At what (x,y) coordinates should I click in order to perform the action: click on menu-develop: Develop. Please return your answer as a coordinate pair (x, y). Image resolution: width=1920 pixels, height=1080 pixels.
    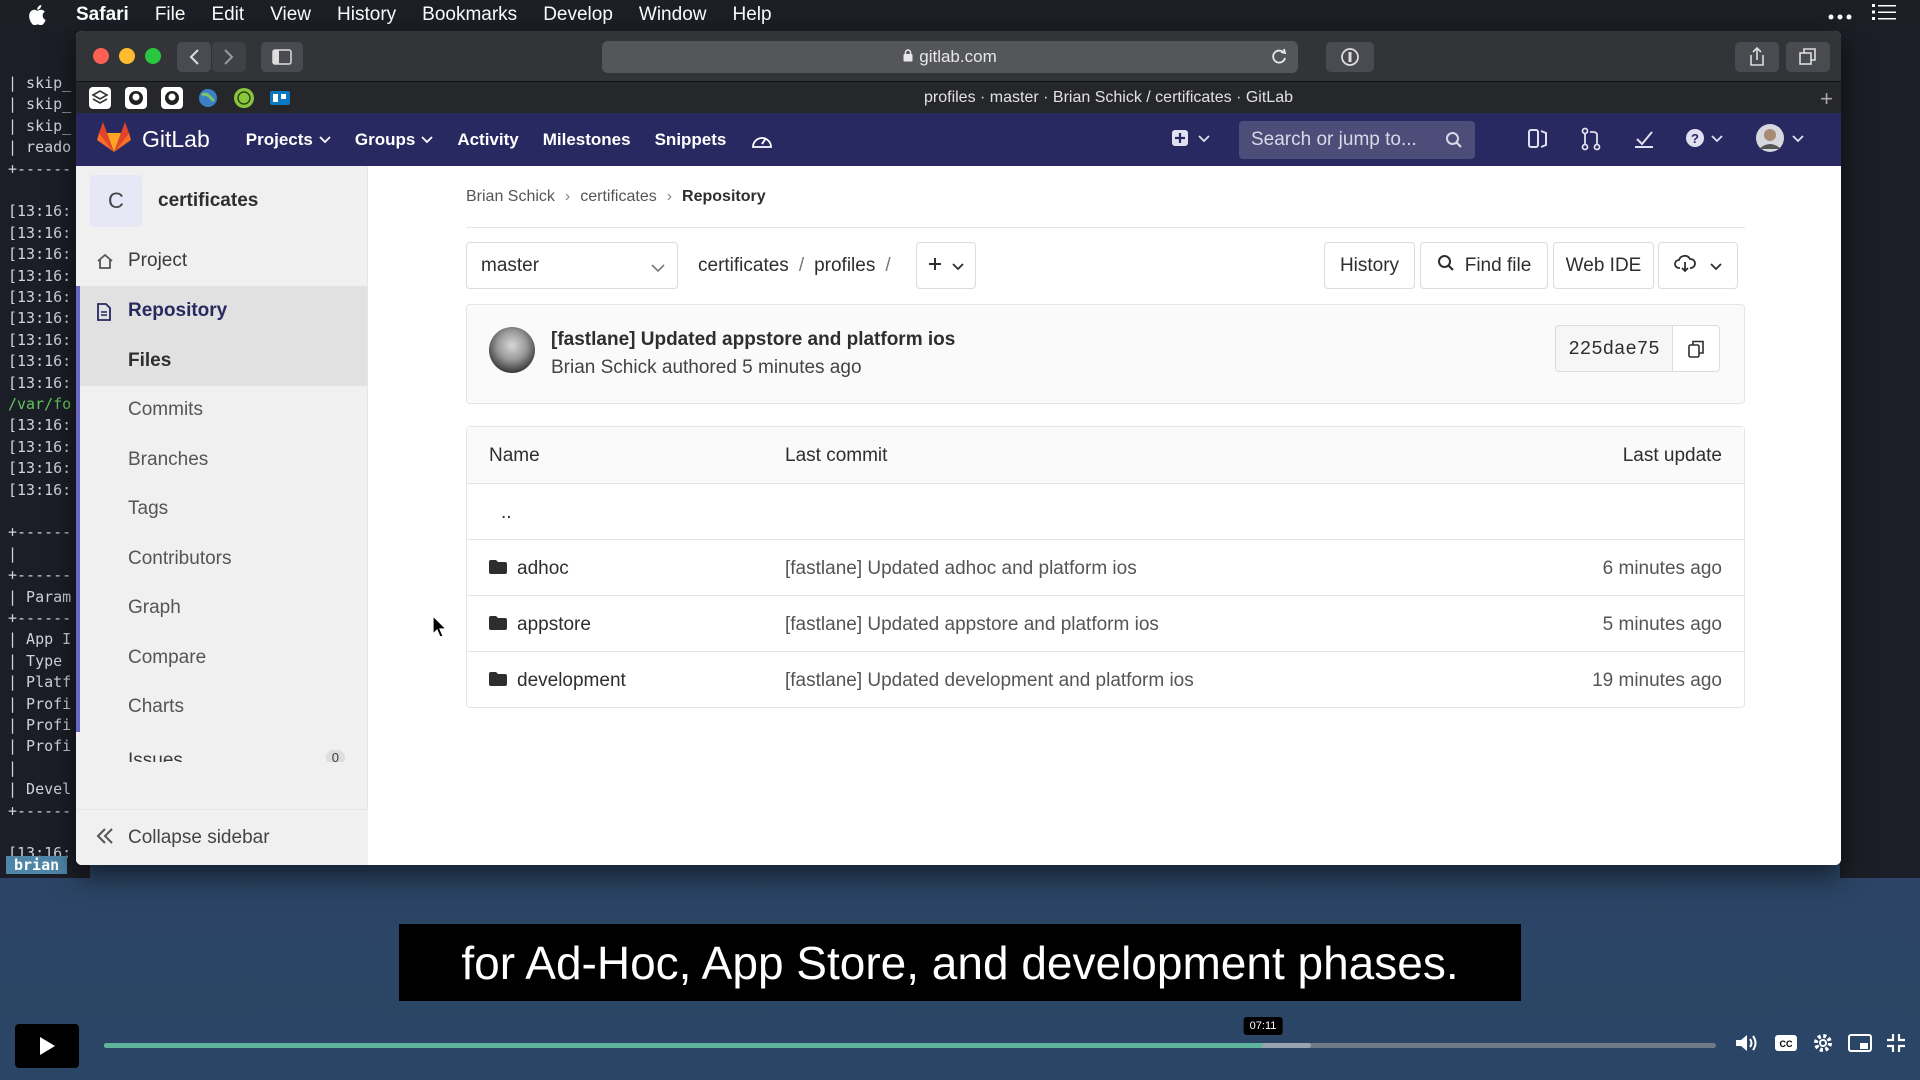
    Looking at the image, I should click on (578, 15).